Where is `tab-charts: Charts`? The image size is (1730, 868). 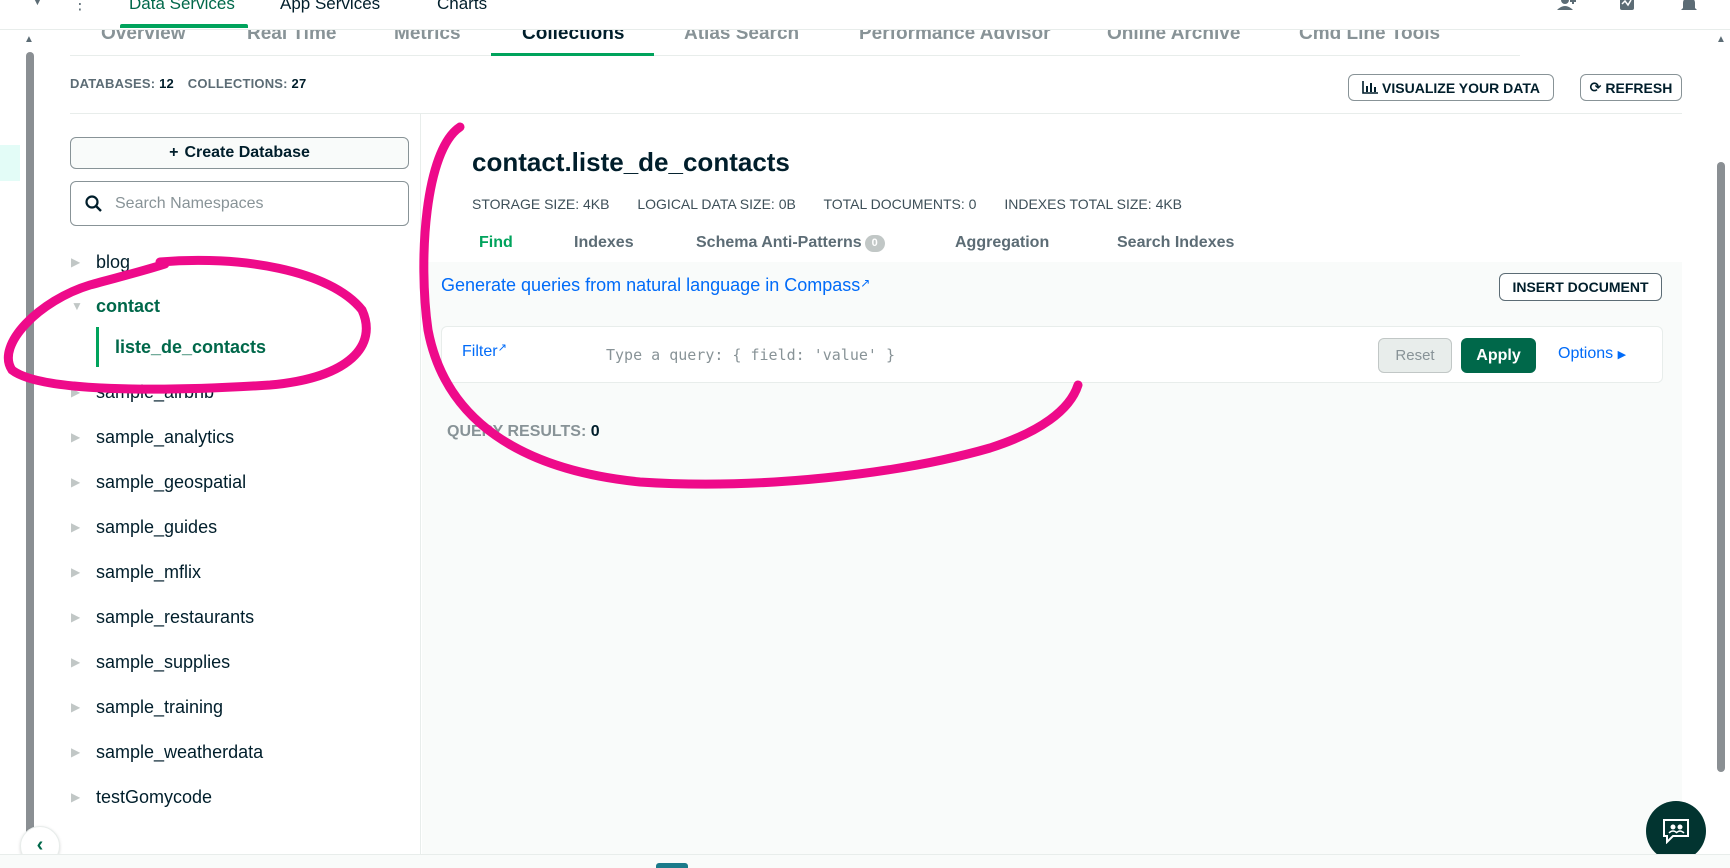 tab-charts: Charts is located at coordinates (462, 7).